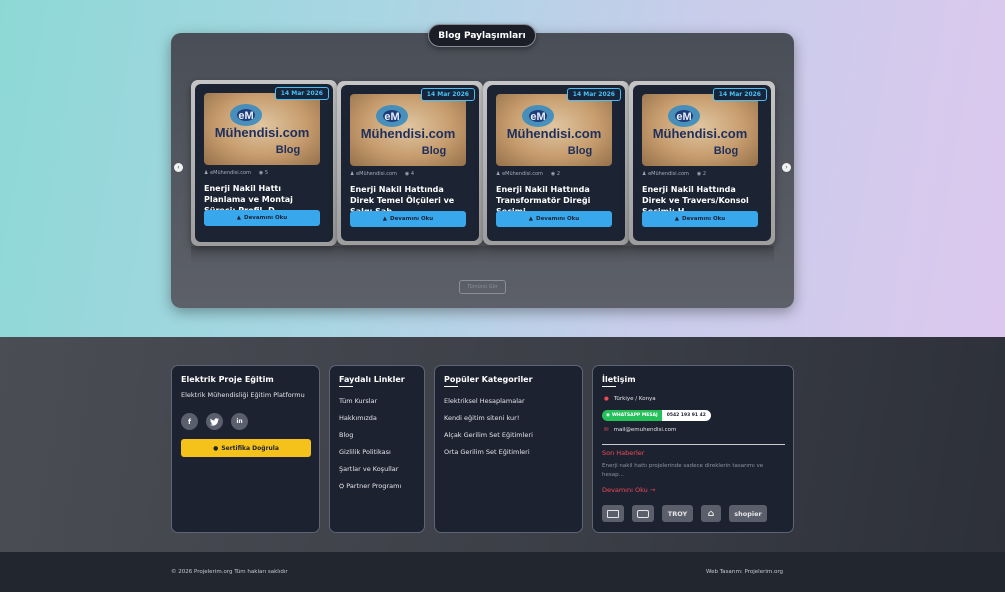 This screenshot has height=592, width=1005. What do you see at coordinates (619, 379) in the screenshot?
I see `contact-title: İletişim` at bounding box center [619, 379].